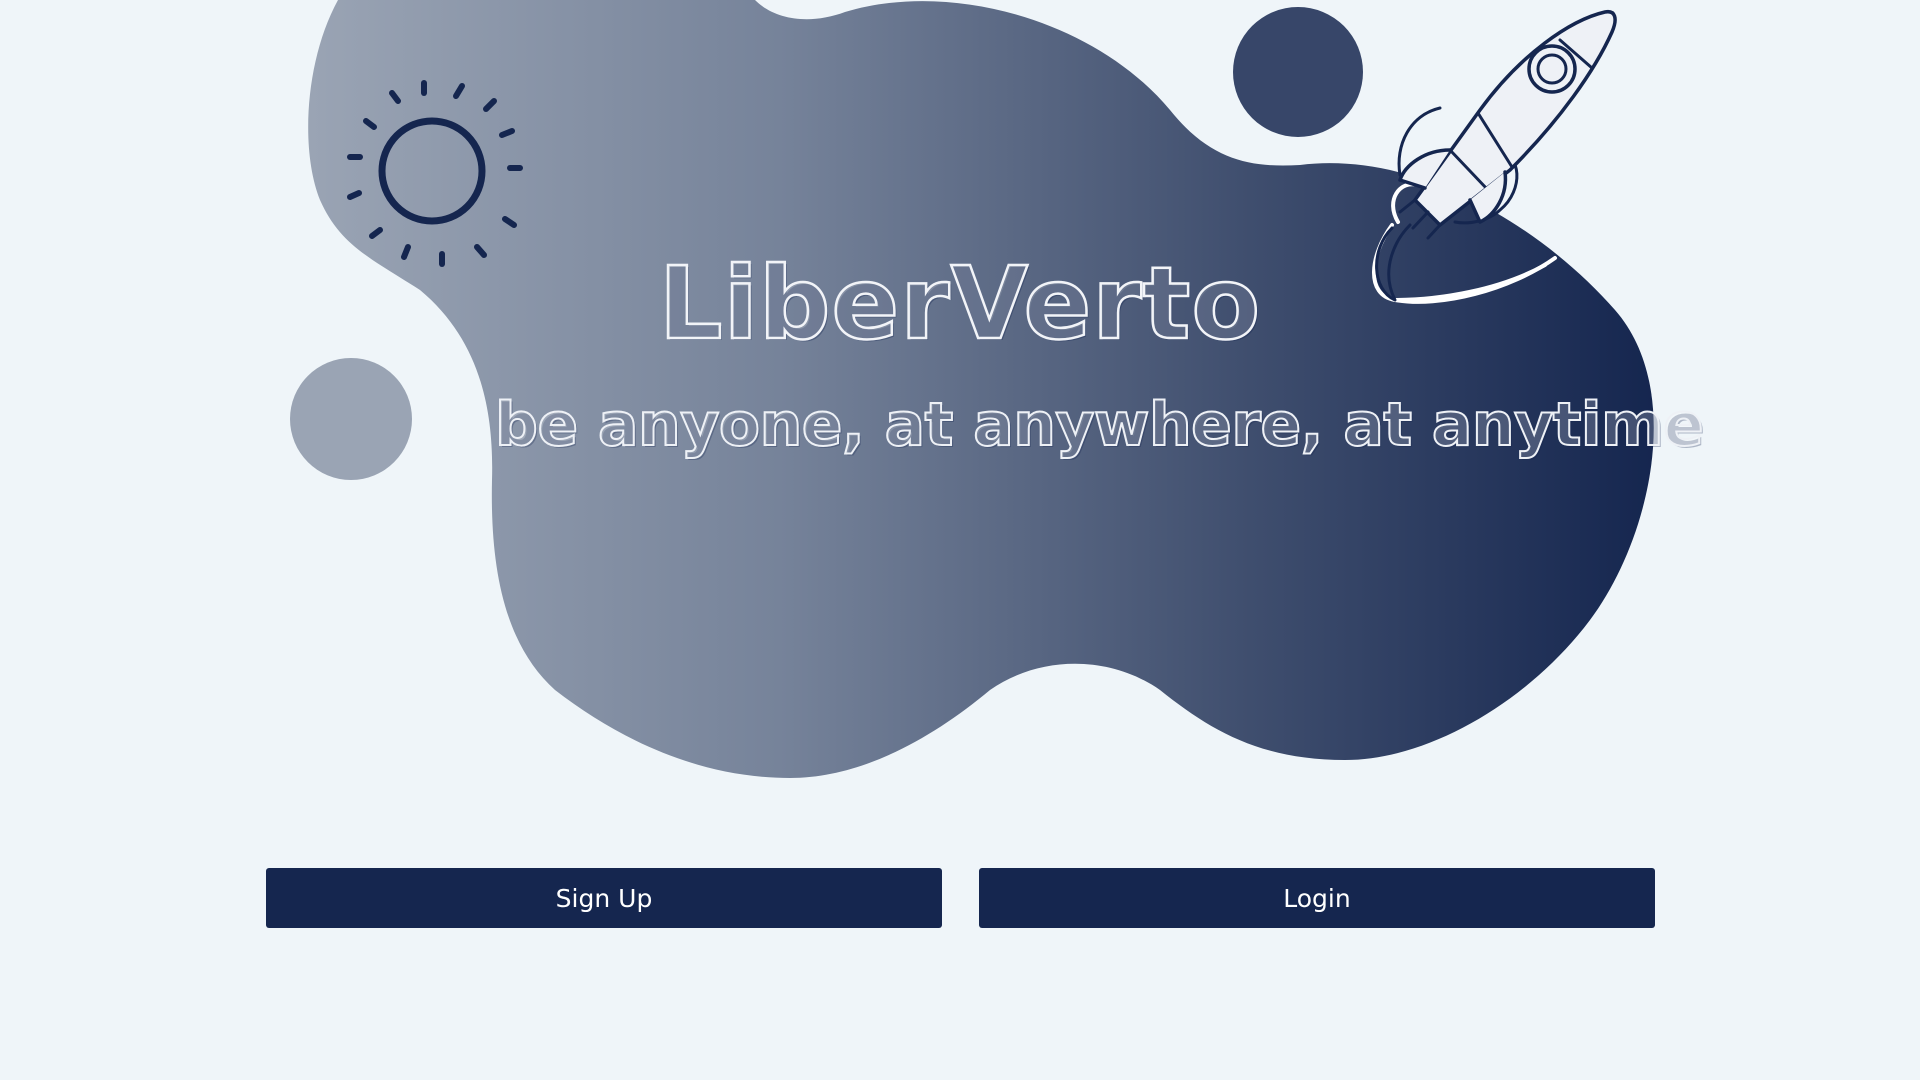  What do you see at coordinates (1298, 72) in the screenshot?
I see `decor-circle-dark` at bounding box center [1298, 72].